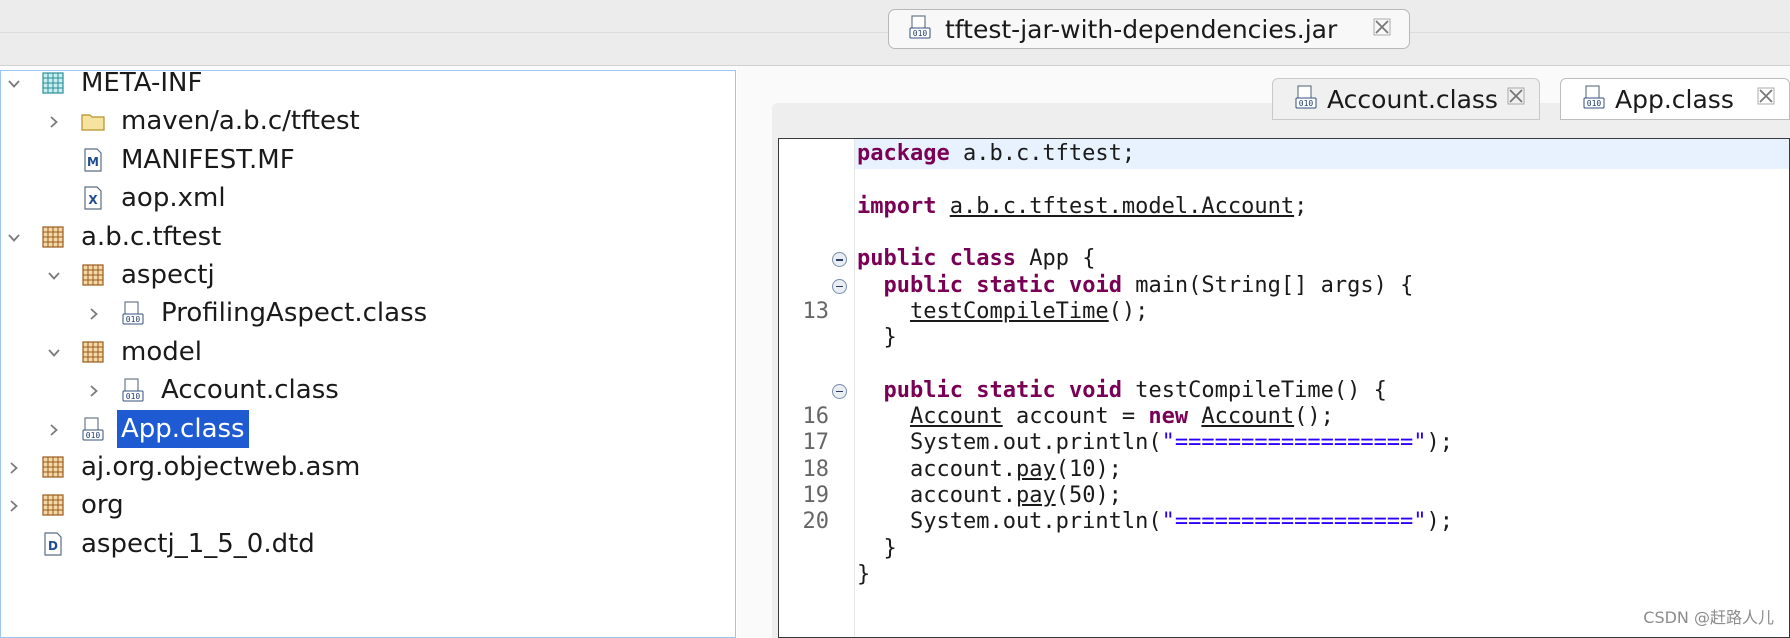 This screenshot has height=638, width=1790. I want to click on svg-text: D, so click(53, 546).